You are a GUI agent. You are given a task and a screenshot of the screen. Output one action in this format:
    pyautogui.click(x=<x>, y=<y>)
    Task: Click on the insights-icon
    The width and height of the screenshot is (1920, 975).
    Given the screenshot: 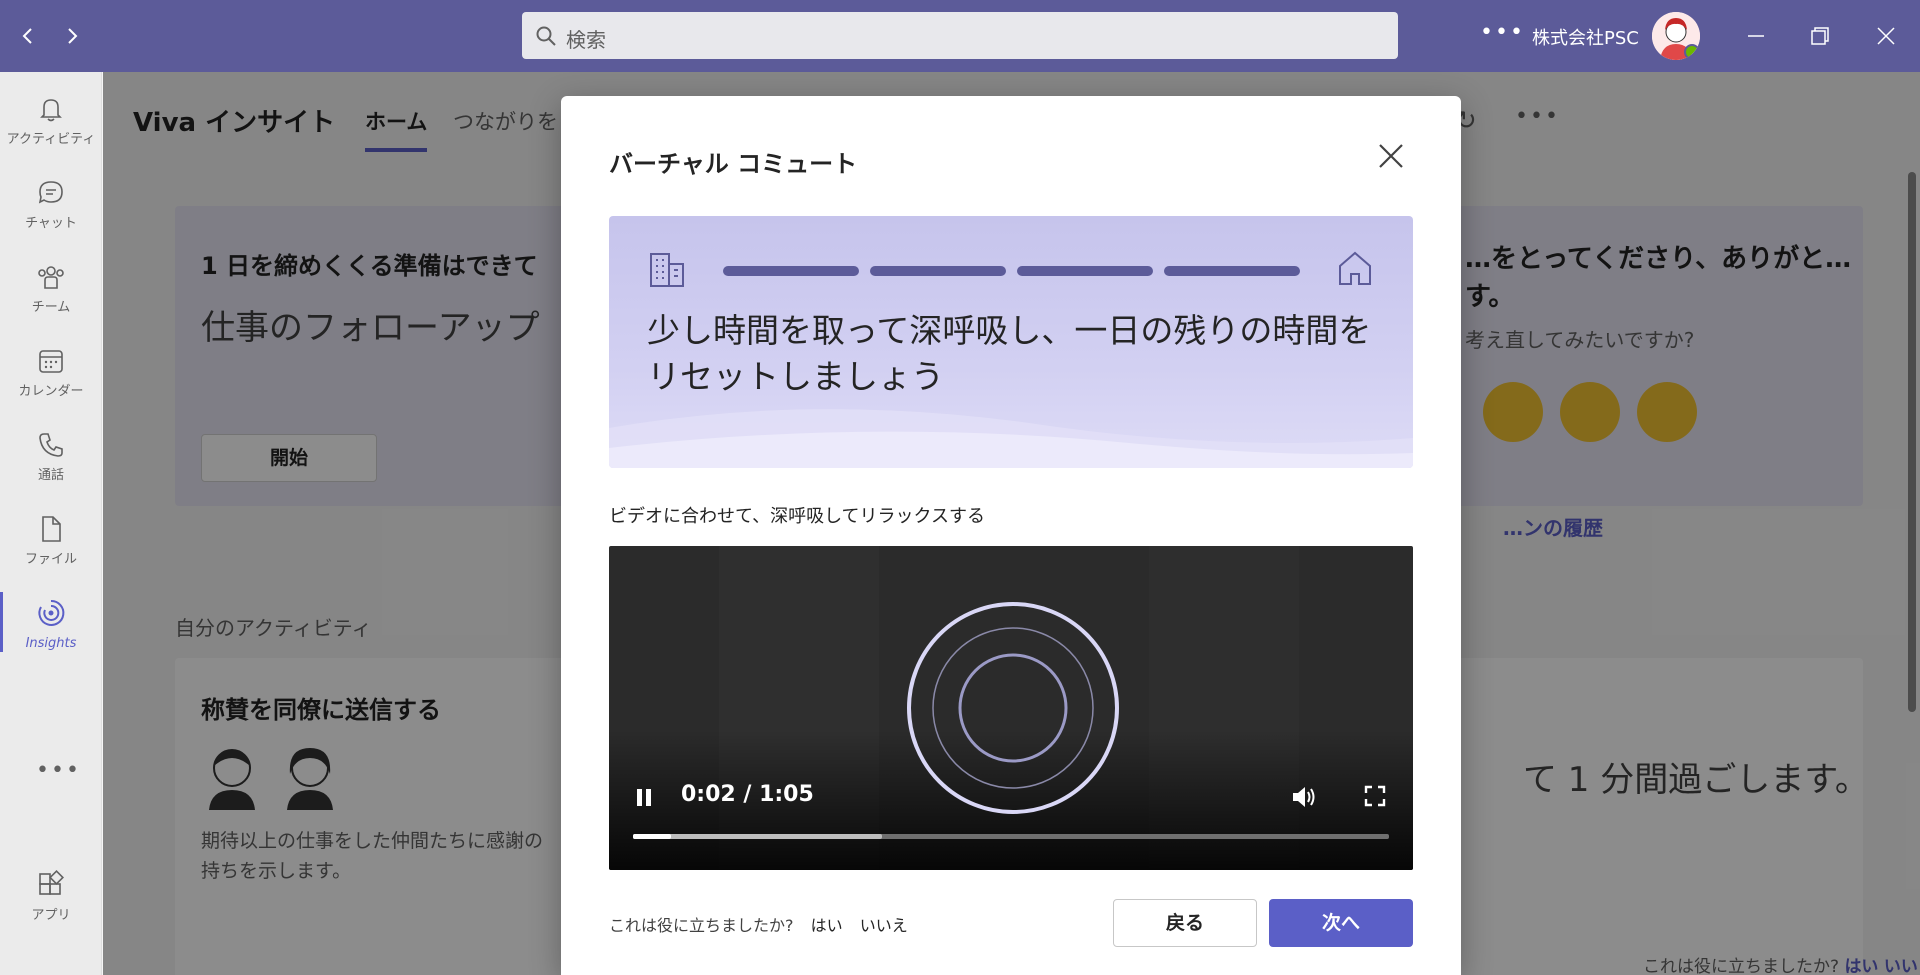 What is the action you would take?
    pyautogui.click(x=51, y=612)
    